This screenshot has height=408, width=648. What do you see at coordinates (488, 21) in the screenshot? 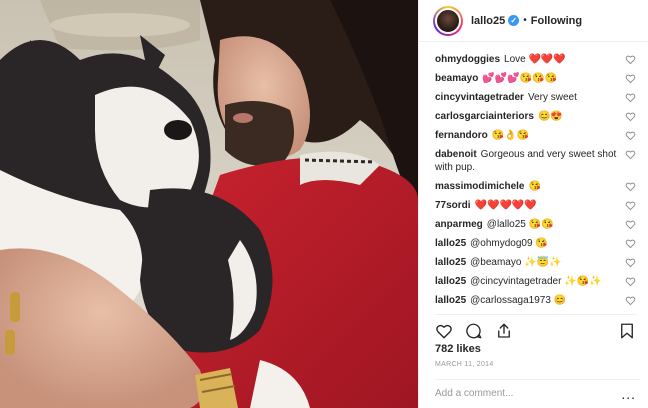
I see `author-username: lallo25` at bounding box center [488, 21].